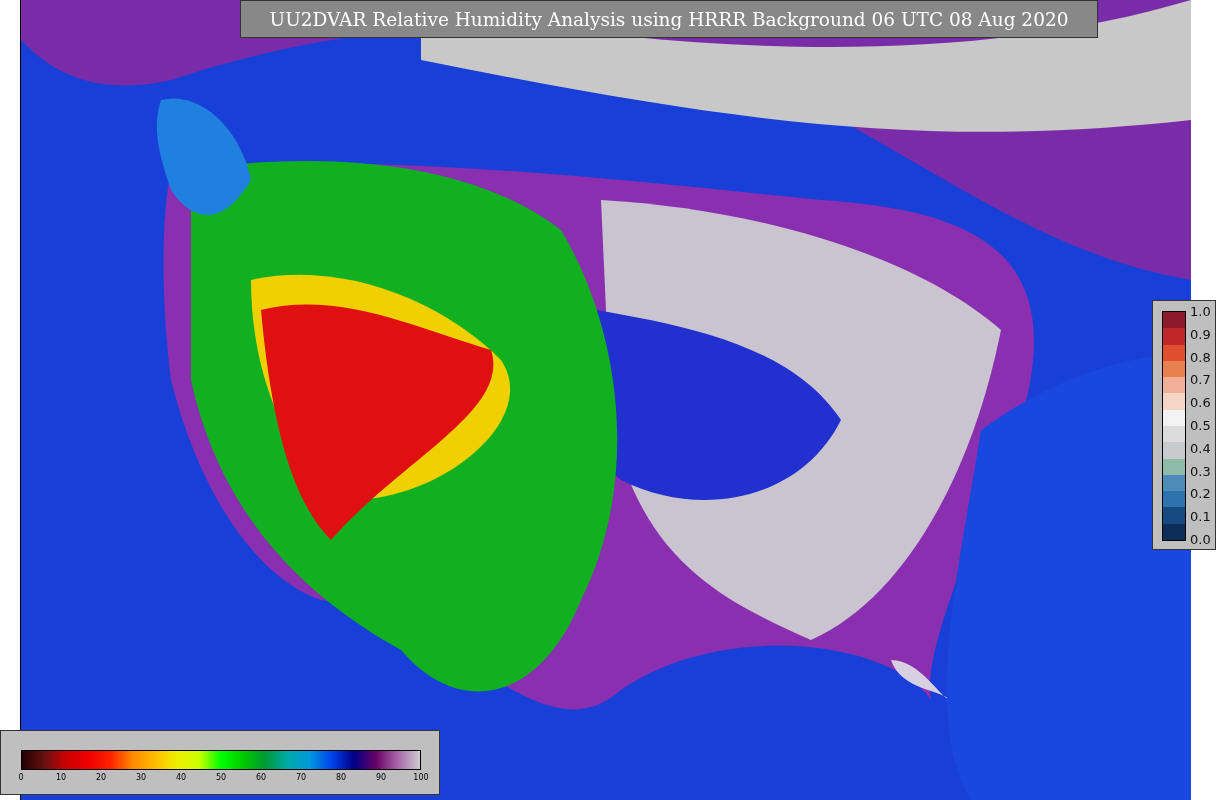 The width and height of the screenshot is (1216, 800). What do you see at coordinates (341, 777) in the screenshot?
I see `tick-label: 80` at bounding box center [341, 777].